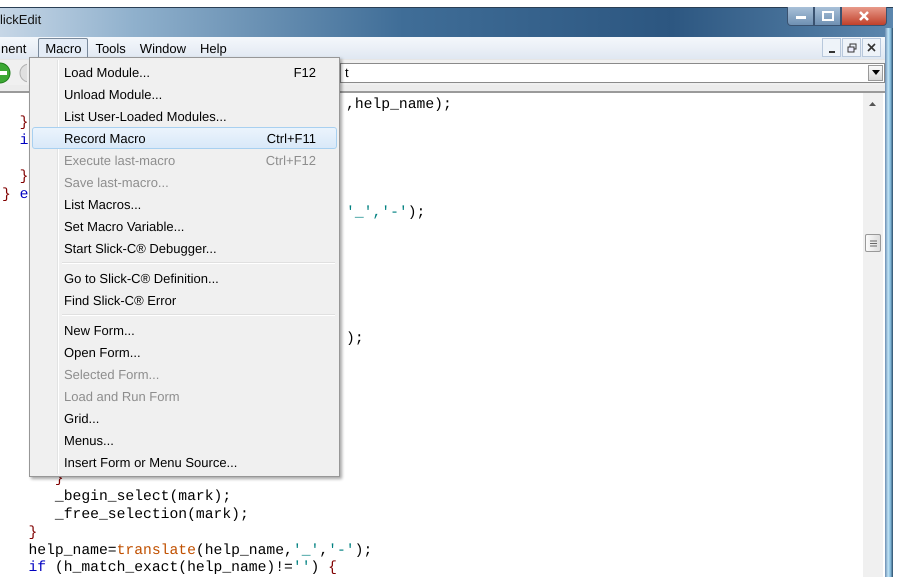  I want to click on restore-button, so click(851, 47).